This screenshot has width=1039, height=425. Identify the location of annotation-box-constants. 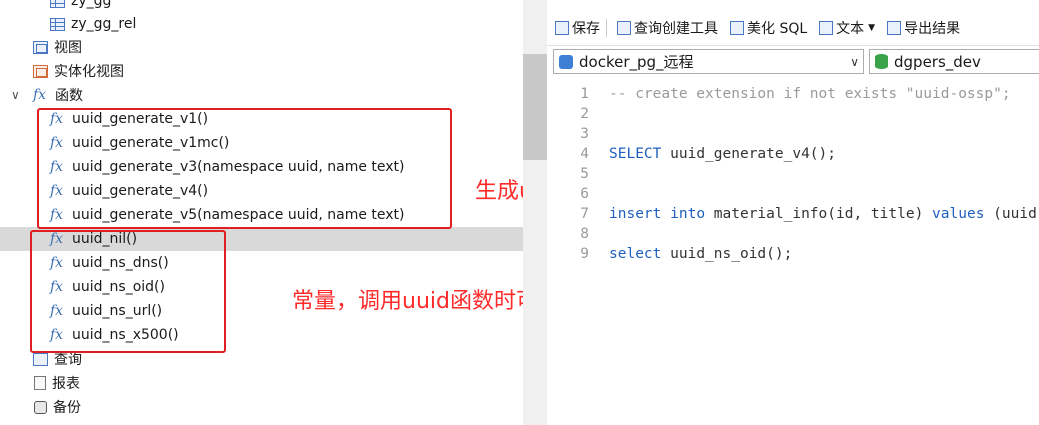
(128, 291).